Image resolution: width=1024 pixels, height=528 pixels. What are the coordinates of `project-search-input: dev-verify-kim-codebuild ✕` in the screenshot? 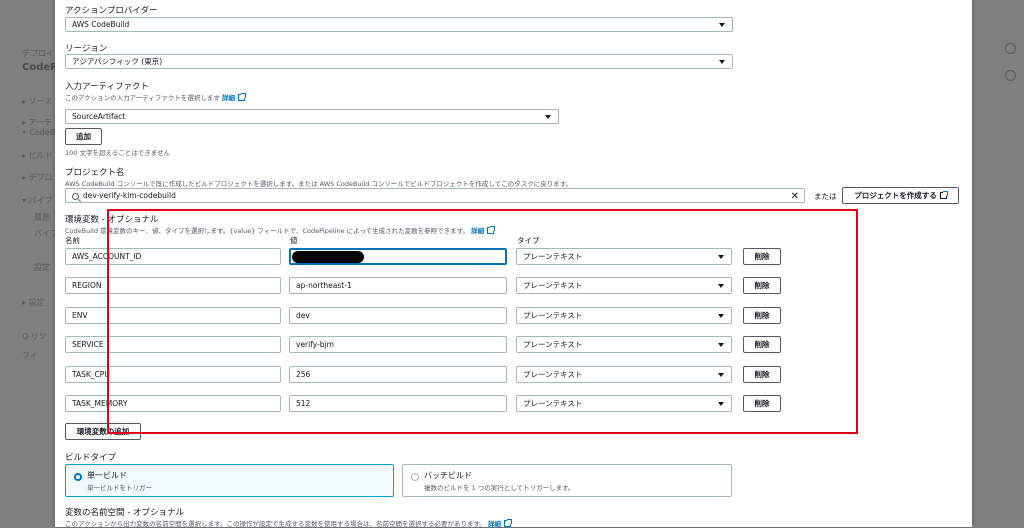 It's located at (435, 195).